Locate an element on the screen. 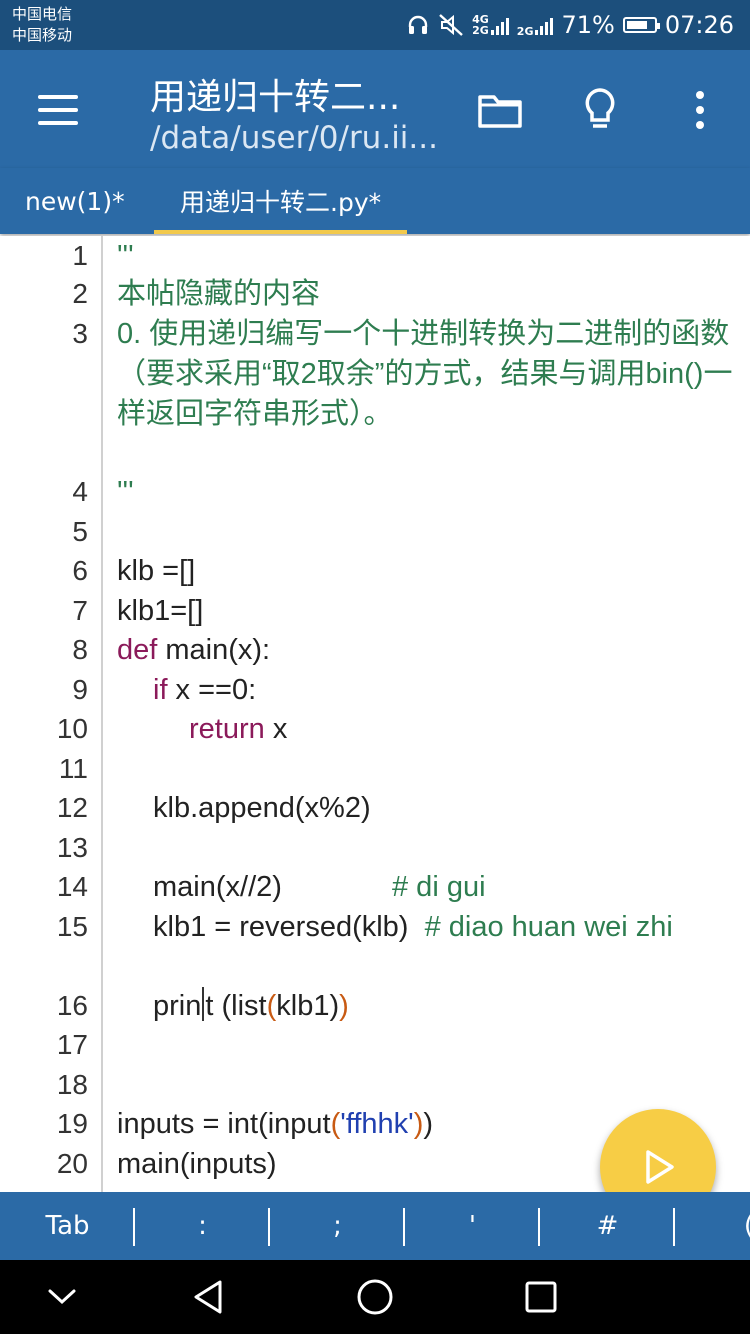 This screenshot has width=750, height=1334. network-type-label: 4G 2G is located at coordinates (480, 25).